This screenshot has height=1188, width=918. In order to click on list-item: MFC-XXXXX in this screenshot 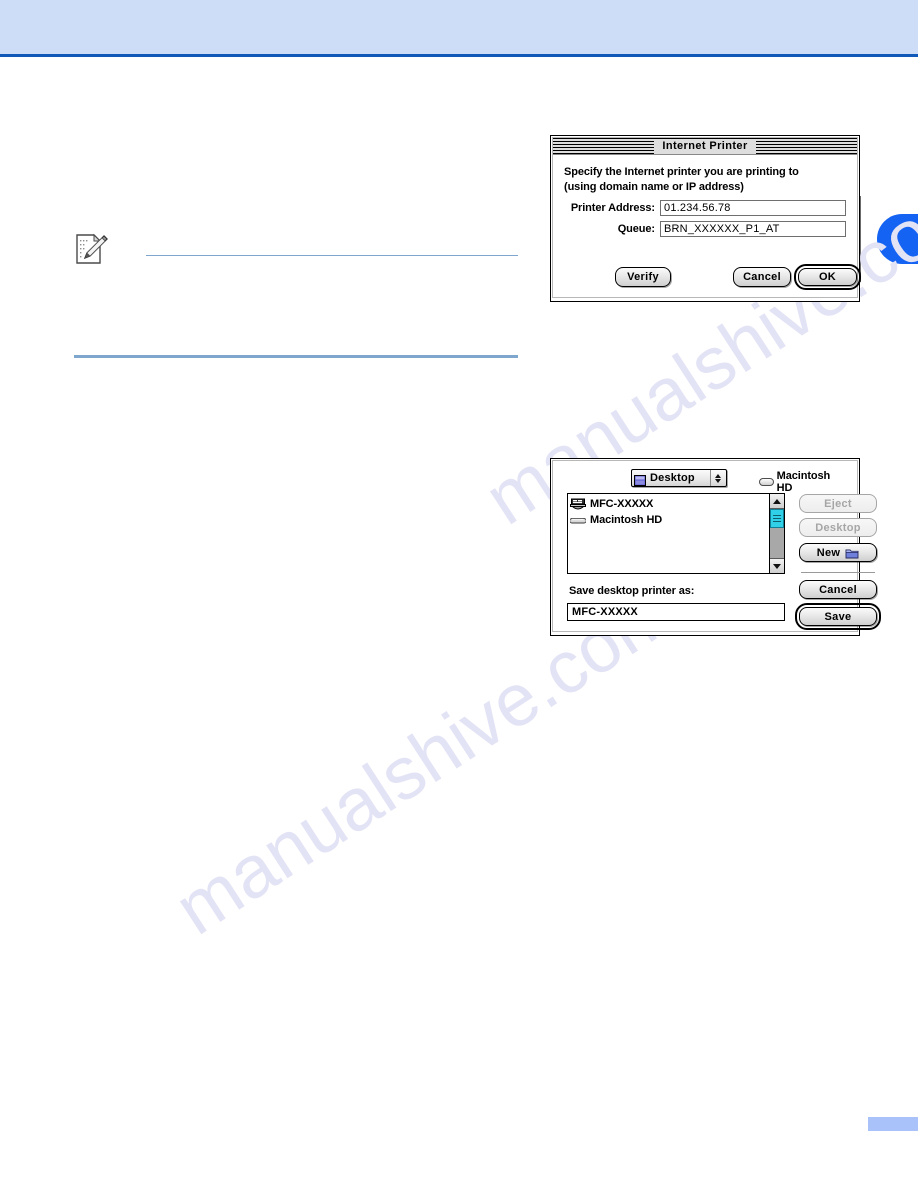, I will do `click(669, 504)`.